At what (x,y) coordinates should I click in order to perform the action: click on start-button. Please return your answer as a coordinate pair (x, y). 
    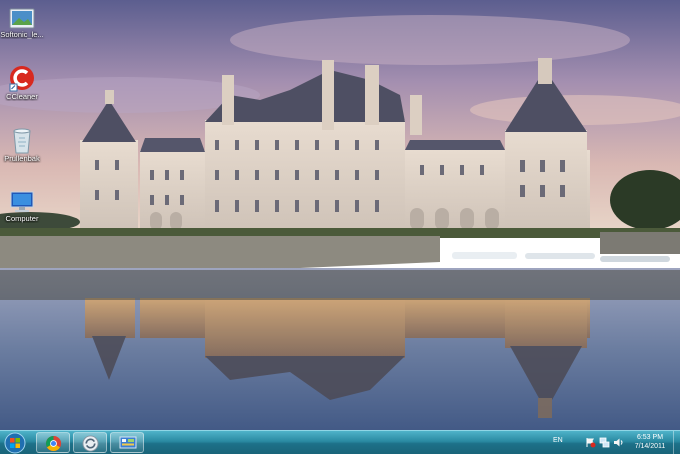
    Looking at the image, I should click on (16, 443).